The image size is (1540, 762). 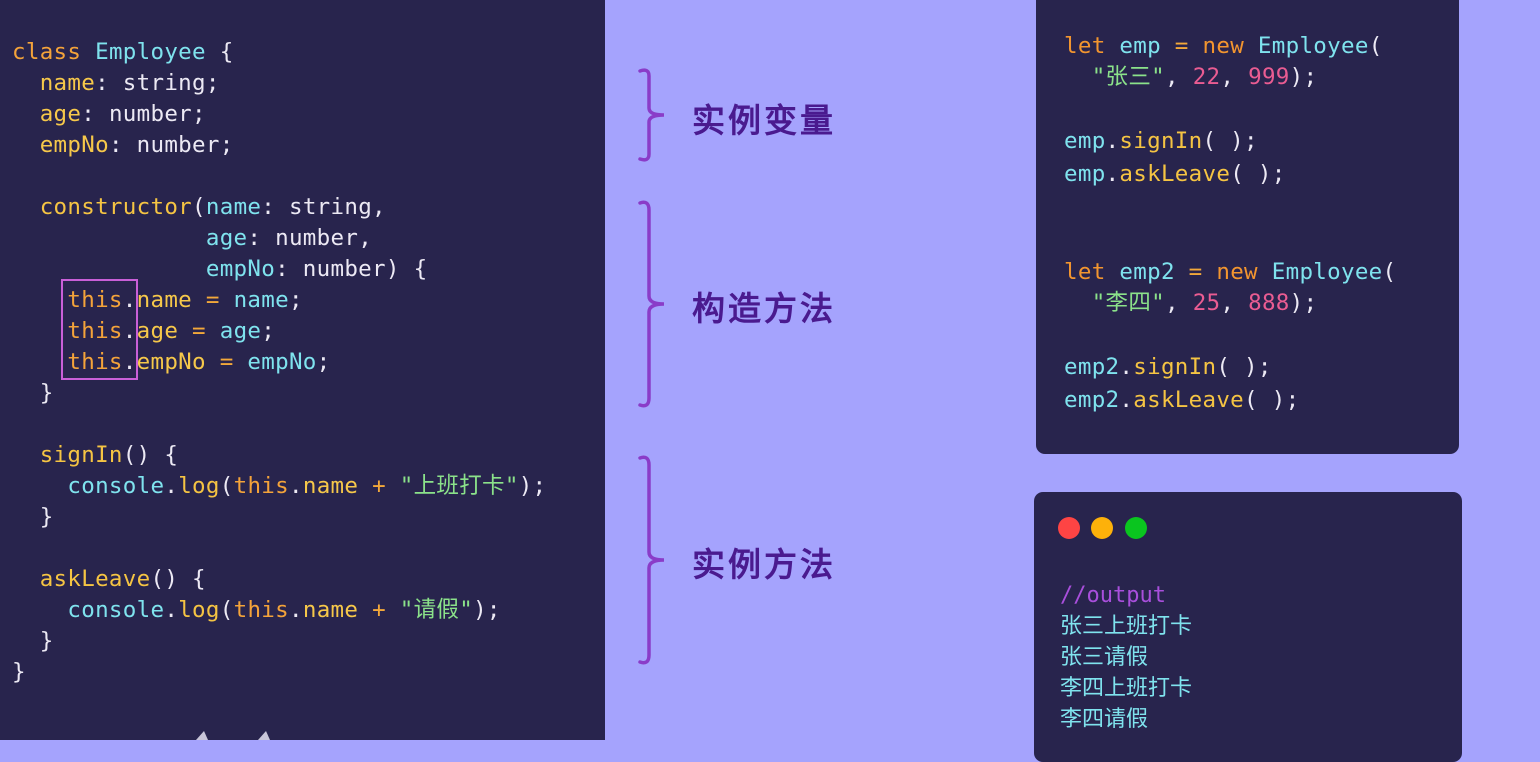 What do you see at coordinates (261, 300) in the screenshot?
I see `assign-value: name` at bounding box center [261, 300].